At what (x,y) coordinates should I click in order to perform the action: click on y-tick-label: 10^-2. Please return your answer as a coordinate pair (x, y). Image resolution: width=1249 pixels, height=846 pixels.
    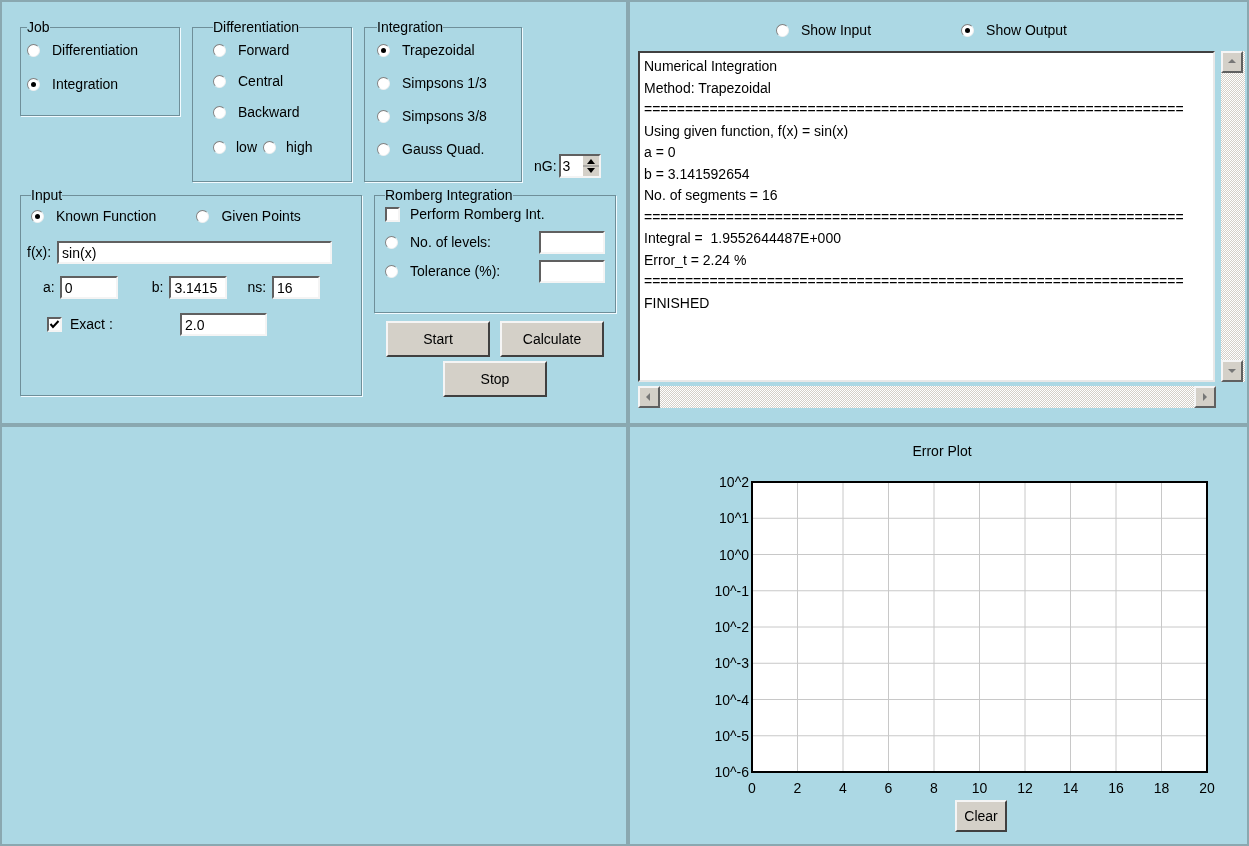
    Looking at the image, I should click on (731, 627).